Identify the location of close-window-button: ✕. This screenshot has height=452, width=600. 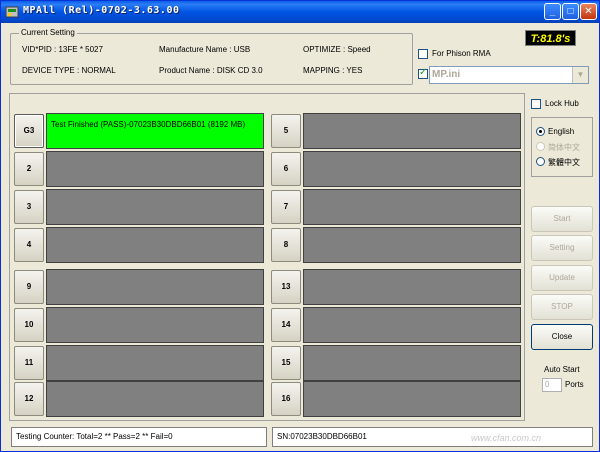
(588, 11).